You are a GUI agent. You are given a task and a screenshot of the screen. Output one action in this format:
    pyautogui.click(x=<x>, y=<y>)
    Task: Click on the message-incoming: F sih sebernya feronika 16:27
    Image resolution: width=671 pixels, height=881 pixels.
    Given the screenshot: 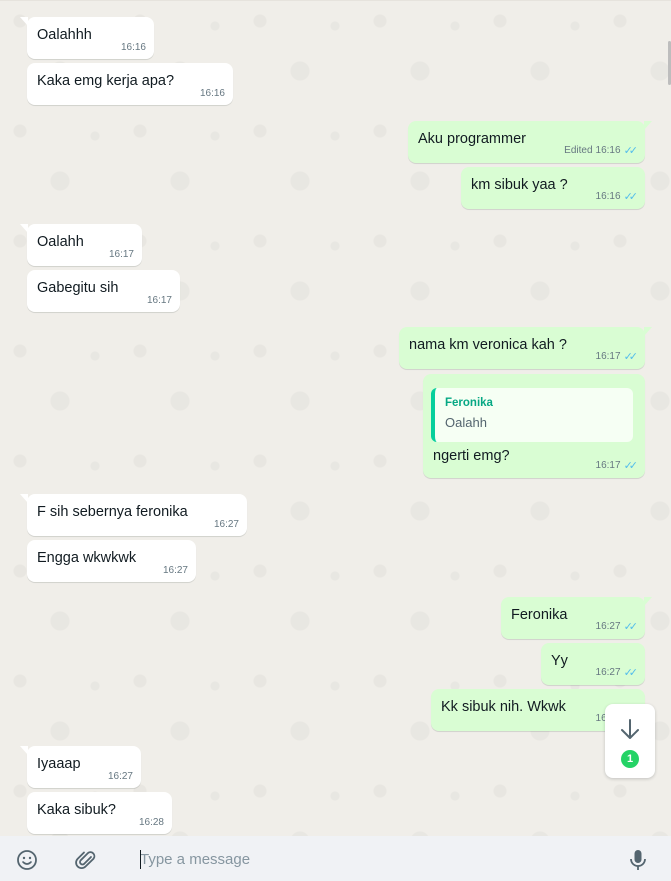 What is the action you would take?
    pyautogui.click(x=133, y=515)
    